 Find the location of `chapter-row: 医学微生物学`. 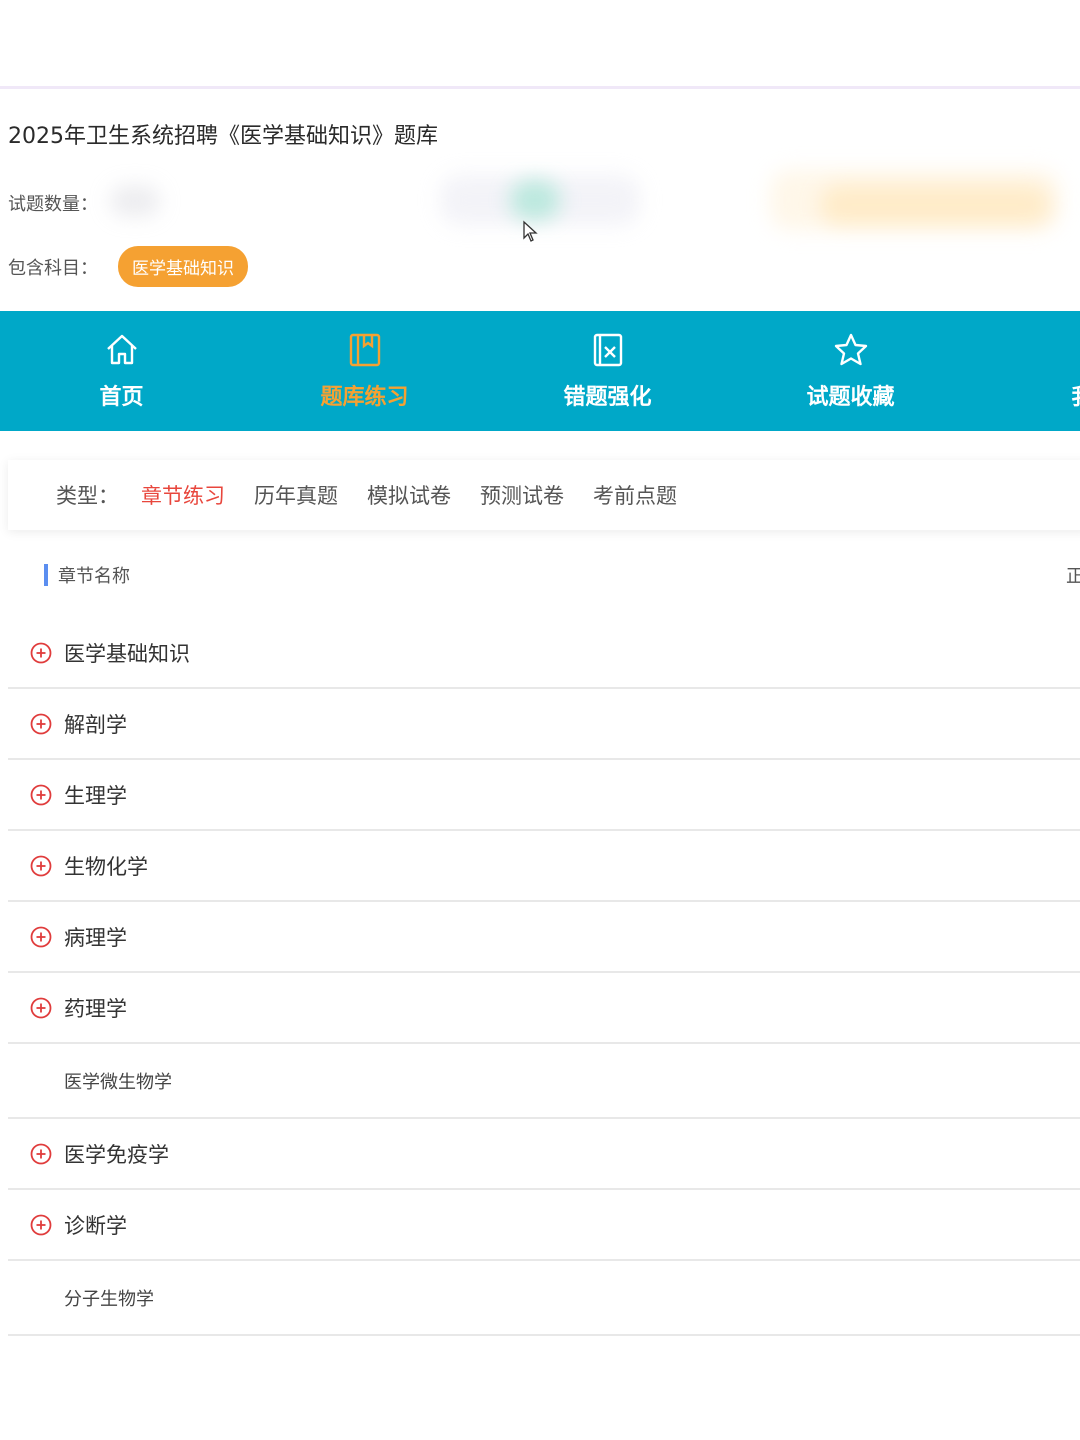

chapter-row: 医学微生物学 is located at coordinates (544, 1081).